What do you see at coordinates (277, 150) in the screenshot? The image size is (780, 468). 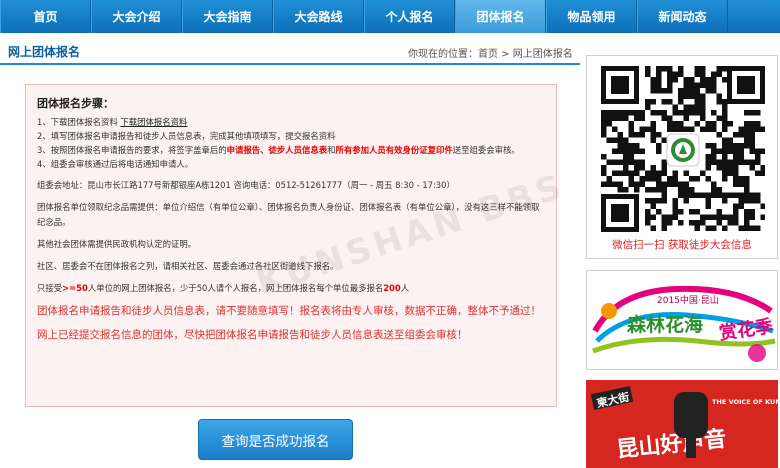 I see `step-3-required-docs: 申请报告、徒步人员信息表` at bounding box center [277, 150].